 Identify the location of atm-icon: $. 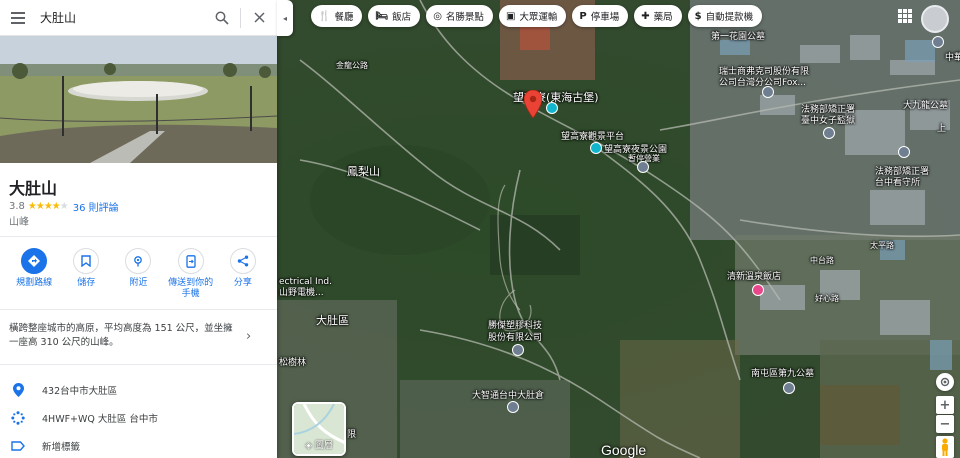
(698, 16).